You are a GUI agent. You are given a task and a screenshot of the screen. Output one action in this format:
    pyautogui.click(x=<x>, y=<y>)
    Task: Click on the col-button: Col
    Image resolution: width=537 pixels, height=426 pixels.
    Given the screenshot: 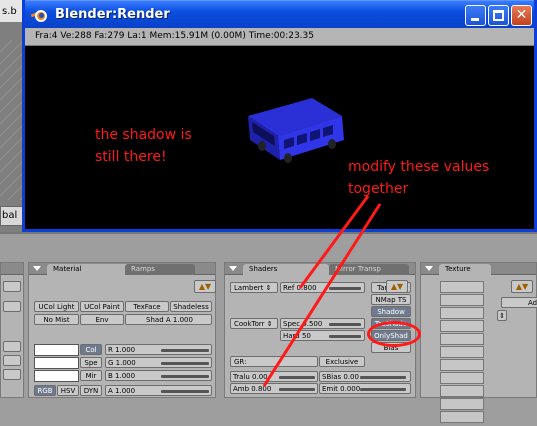 What is the action you would take?
    pyautogui.click(x=91, y=349)
    